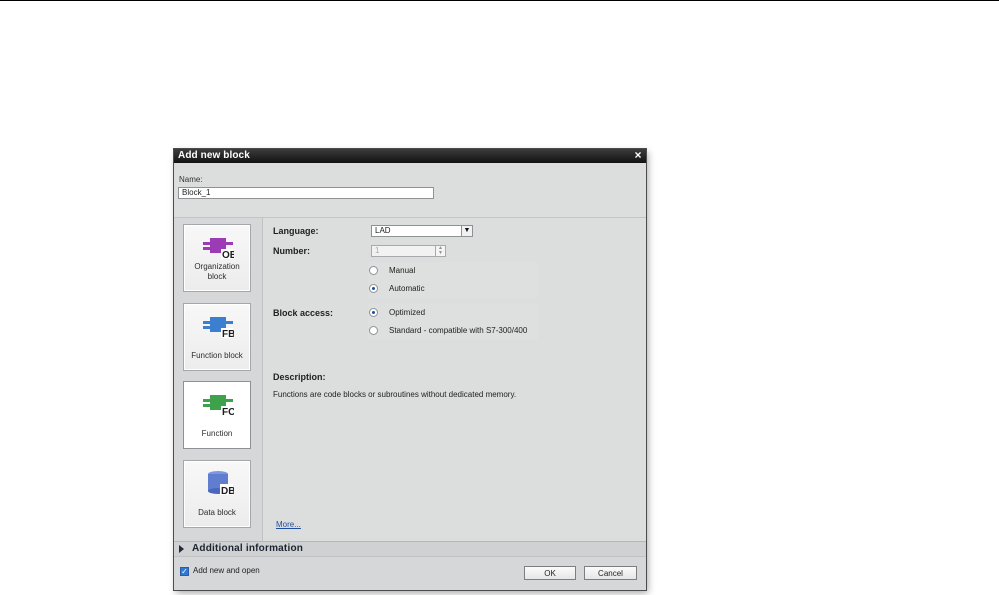  Describe the element at coordinates (217, 355) in the screenshot. I see `function-block-label: Function block` at that location.